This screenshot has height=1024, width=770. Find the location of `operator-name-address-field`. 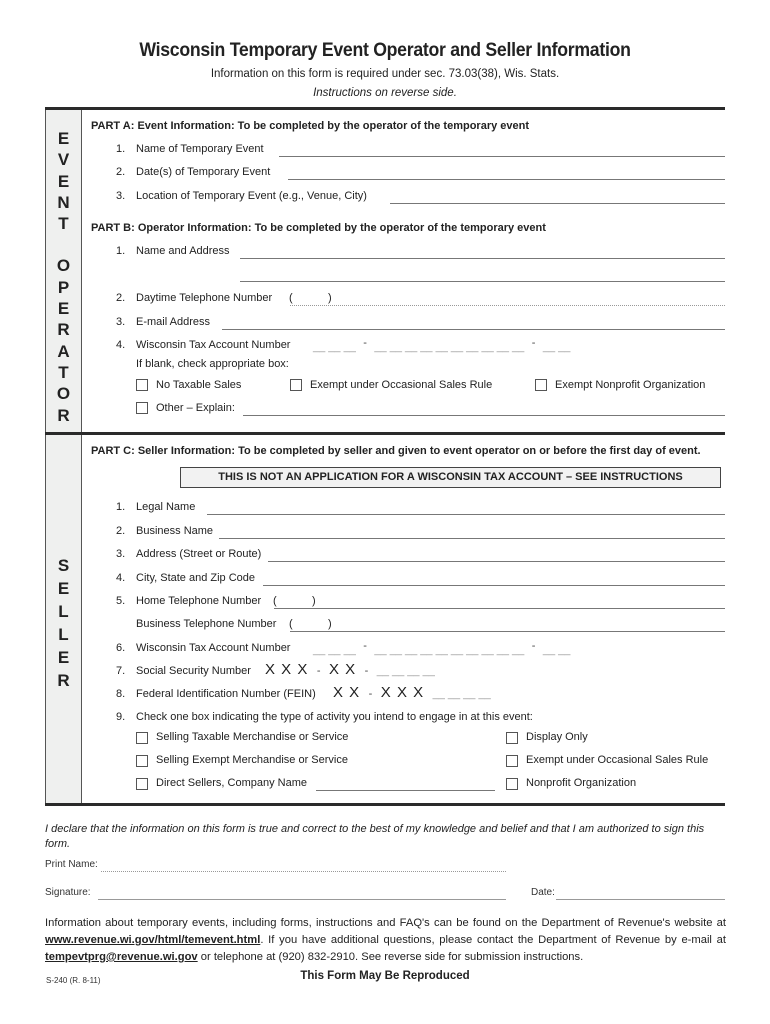

operator-name-address-field is located at coordinates (482, 258).